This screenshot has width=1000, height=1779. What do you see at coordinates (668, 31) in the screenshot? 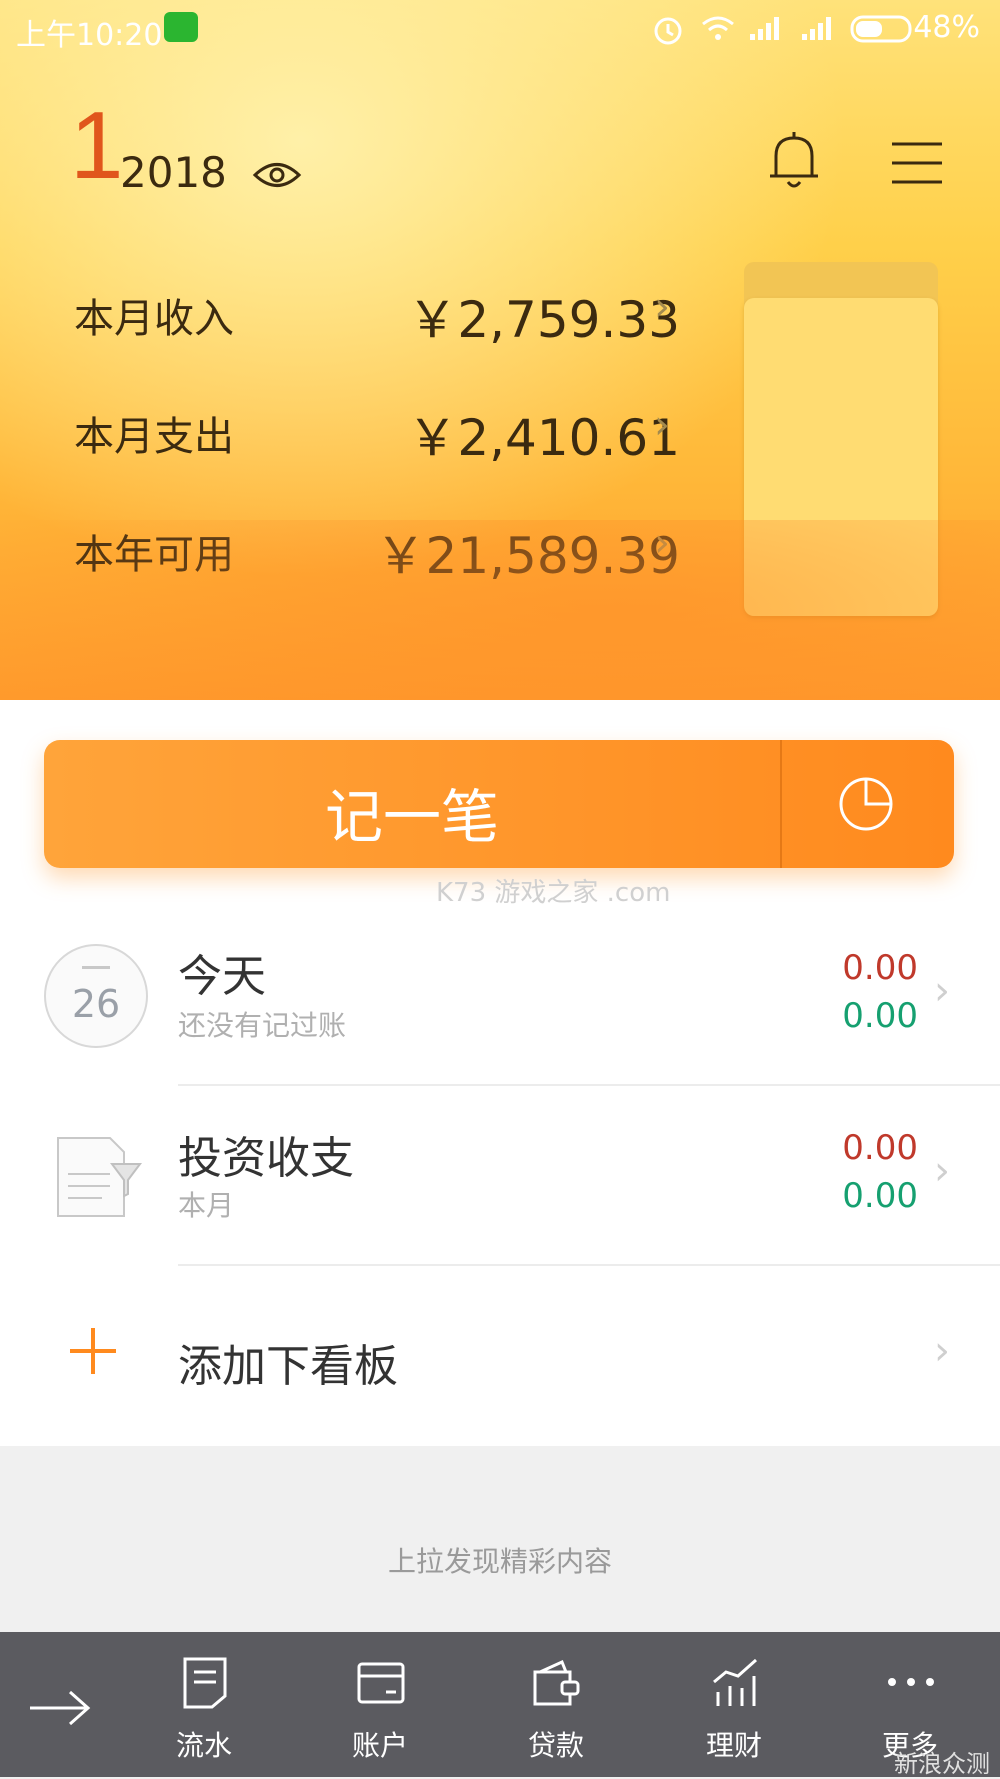
I see `alarm-icon` at bounding box center [668, 31].